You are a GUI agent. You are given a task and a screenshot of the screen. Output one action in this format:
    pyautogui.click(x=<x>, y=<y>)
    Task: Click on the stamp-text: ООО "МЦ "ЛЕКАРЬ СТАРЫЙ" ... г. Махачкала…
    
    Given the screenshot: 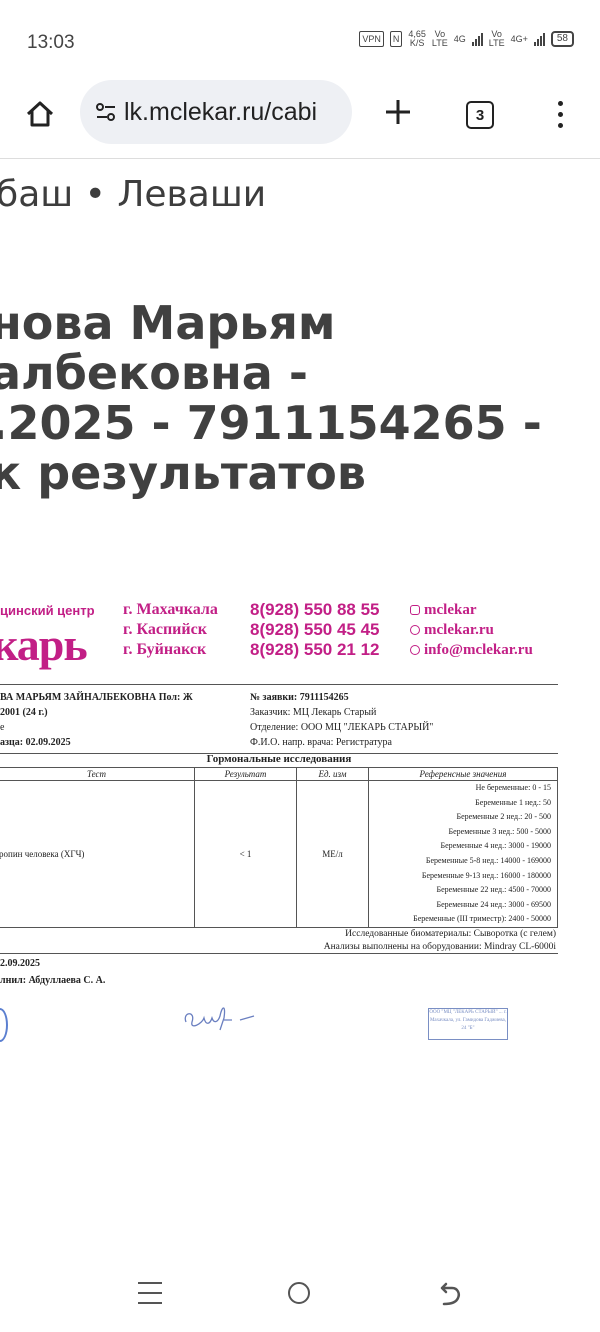 What is the action you would take?
    pyautogui.click(x=468, y=1020)
    